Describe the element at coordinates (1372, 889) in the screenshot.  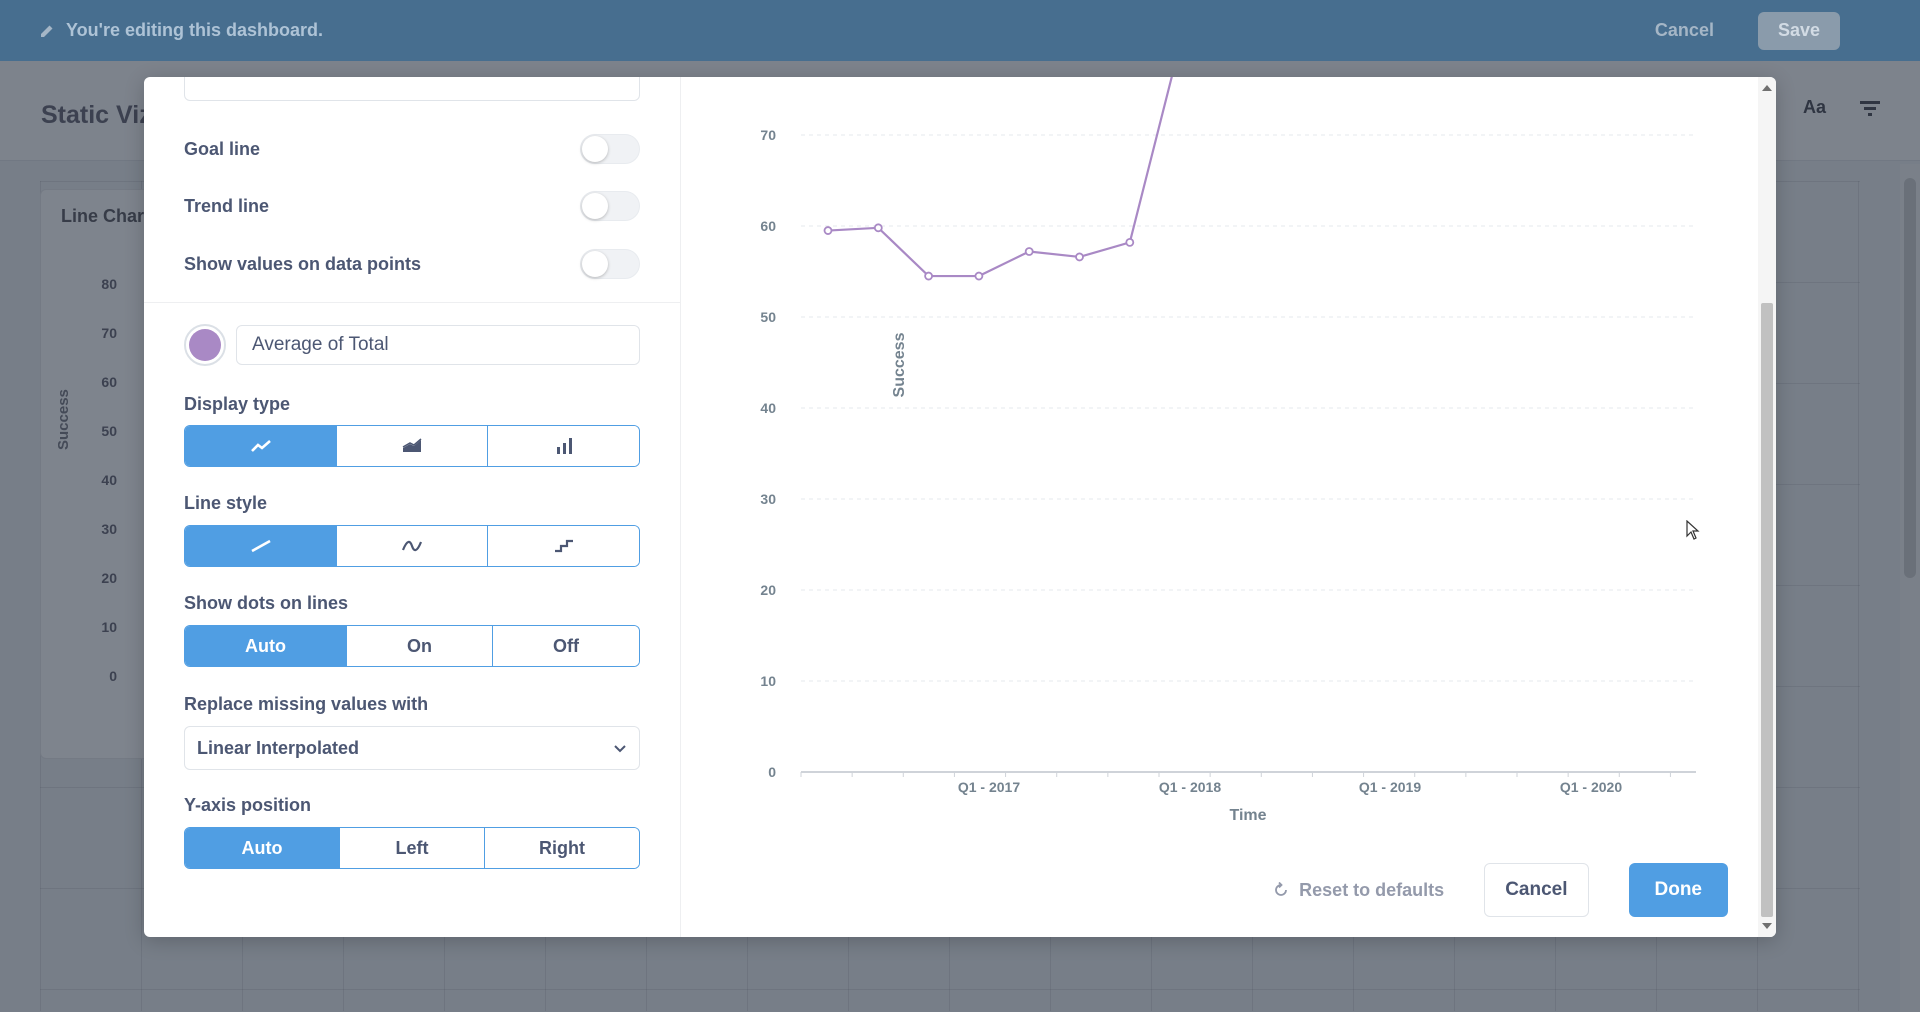
I see `reset-label: Reset to defaults` at that location.